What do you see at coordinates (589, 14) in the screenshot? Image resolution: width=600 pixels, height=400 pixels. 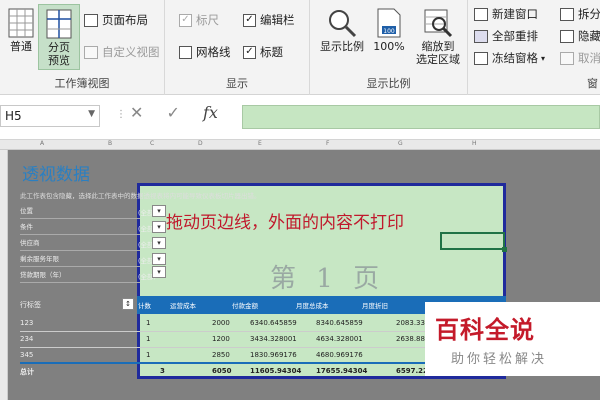 I see `split-label: 拆分` at bounding box center [589, 14].